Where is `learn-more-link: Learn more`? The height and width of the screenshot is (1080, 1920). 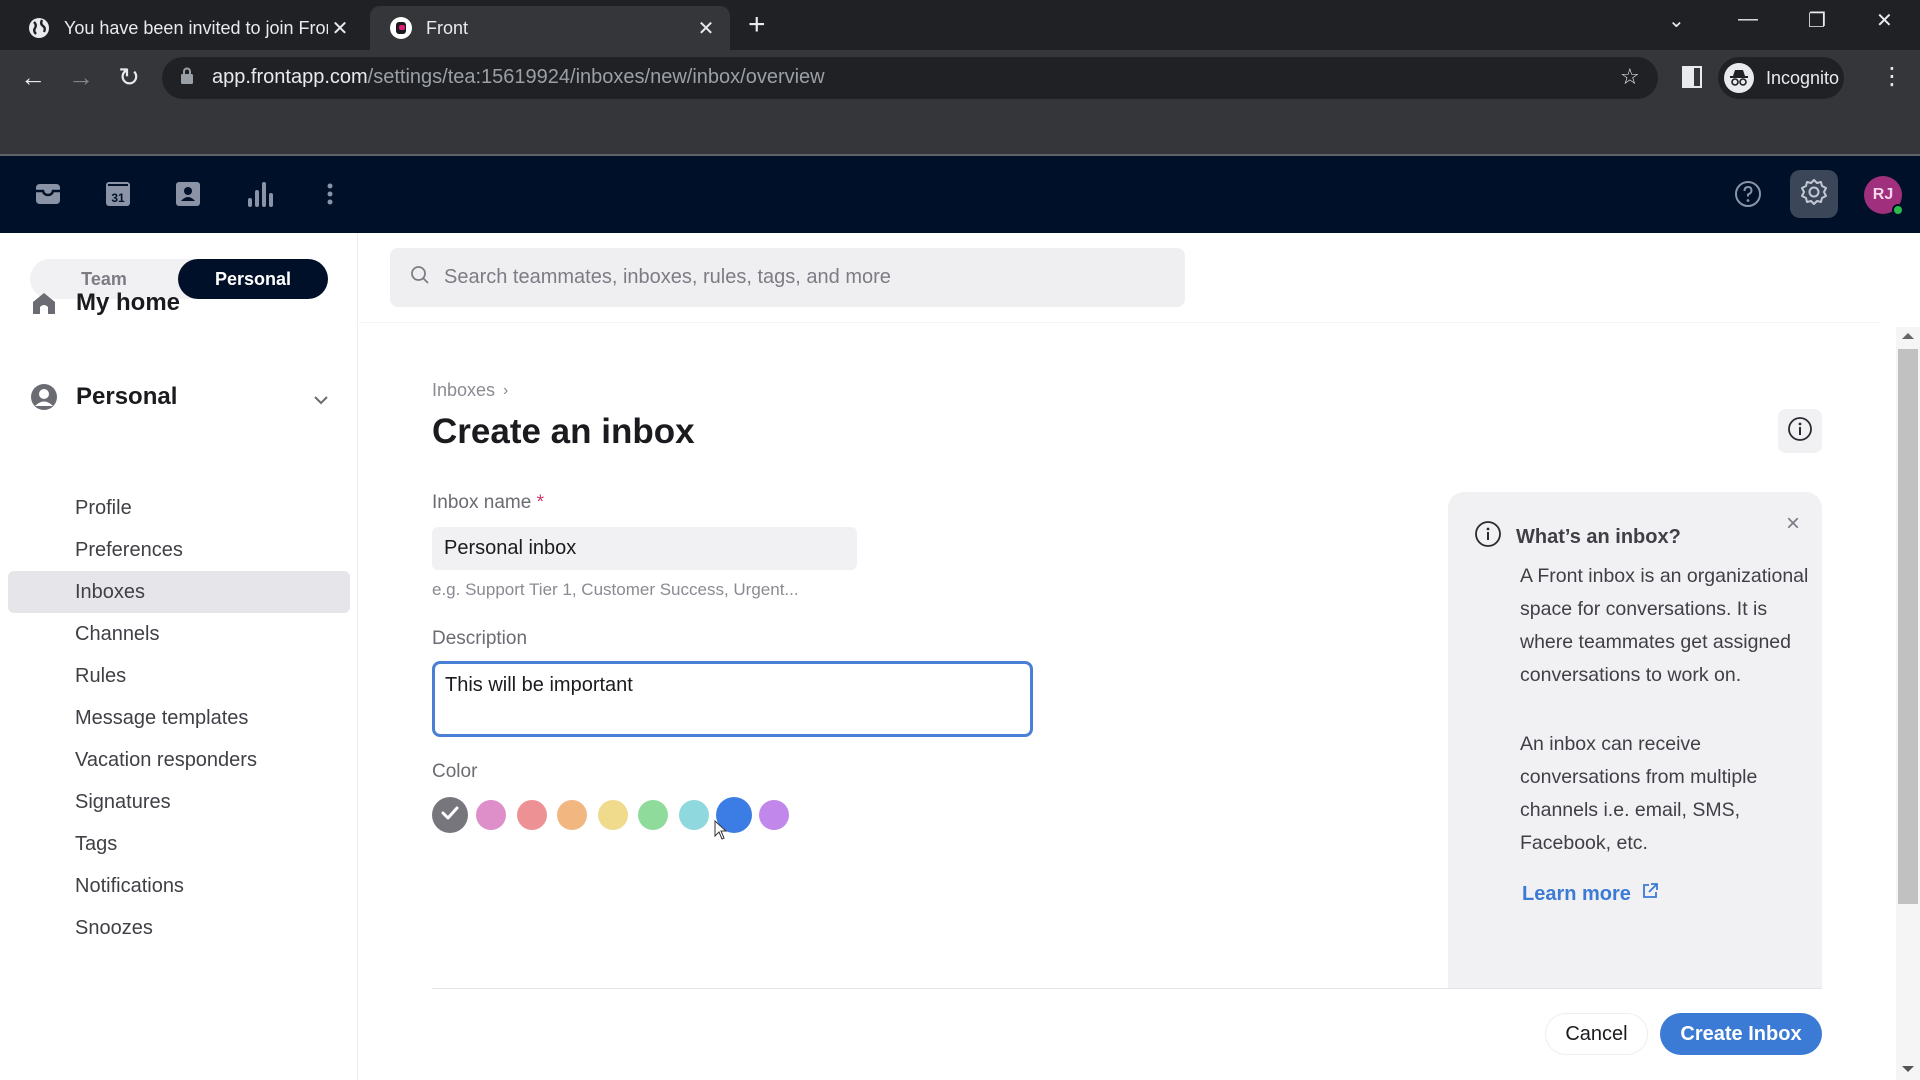
learn-more-link: Learn more is located at coordinates (1590, 894).